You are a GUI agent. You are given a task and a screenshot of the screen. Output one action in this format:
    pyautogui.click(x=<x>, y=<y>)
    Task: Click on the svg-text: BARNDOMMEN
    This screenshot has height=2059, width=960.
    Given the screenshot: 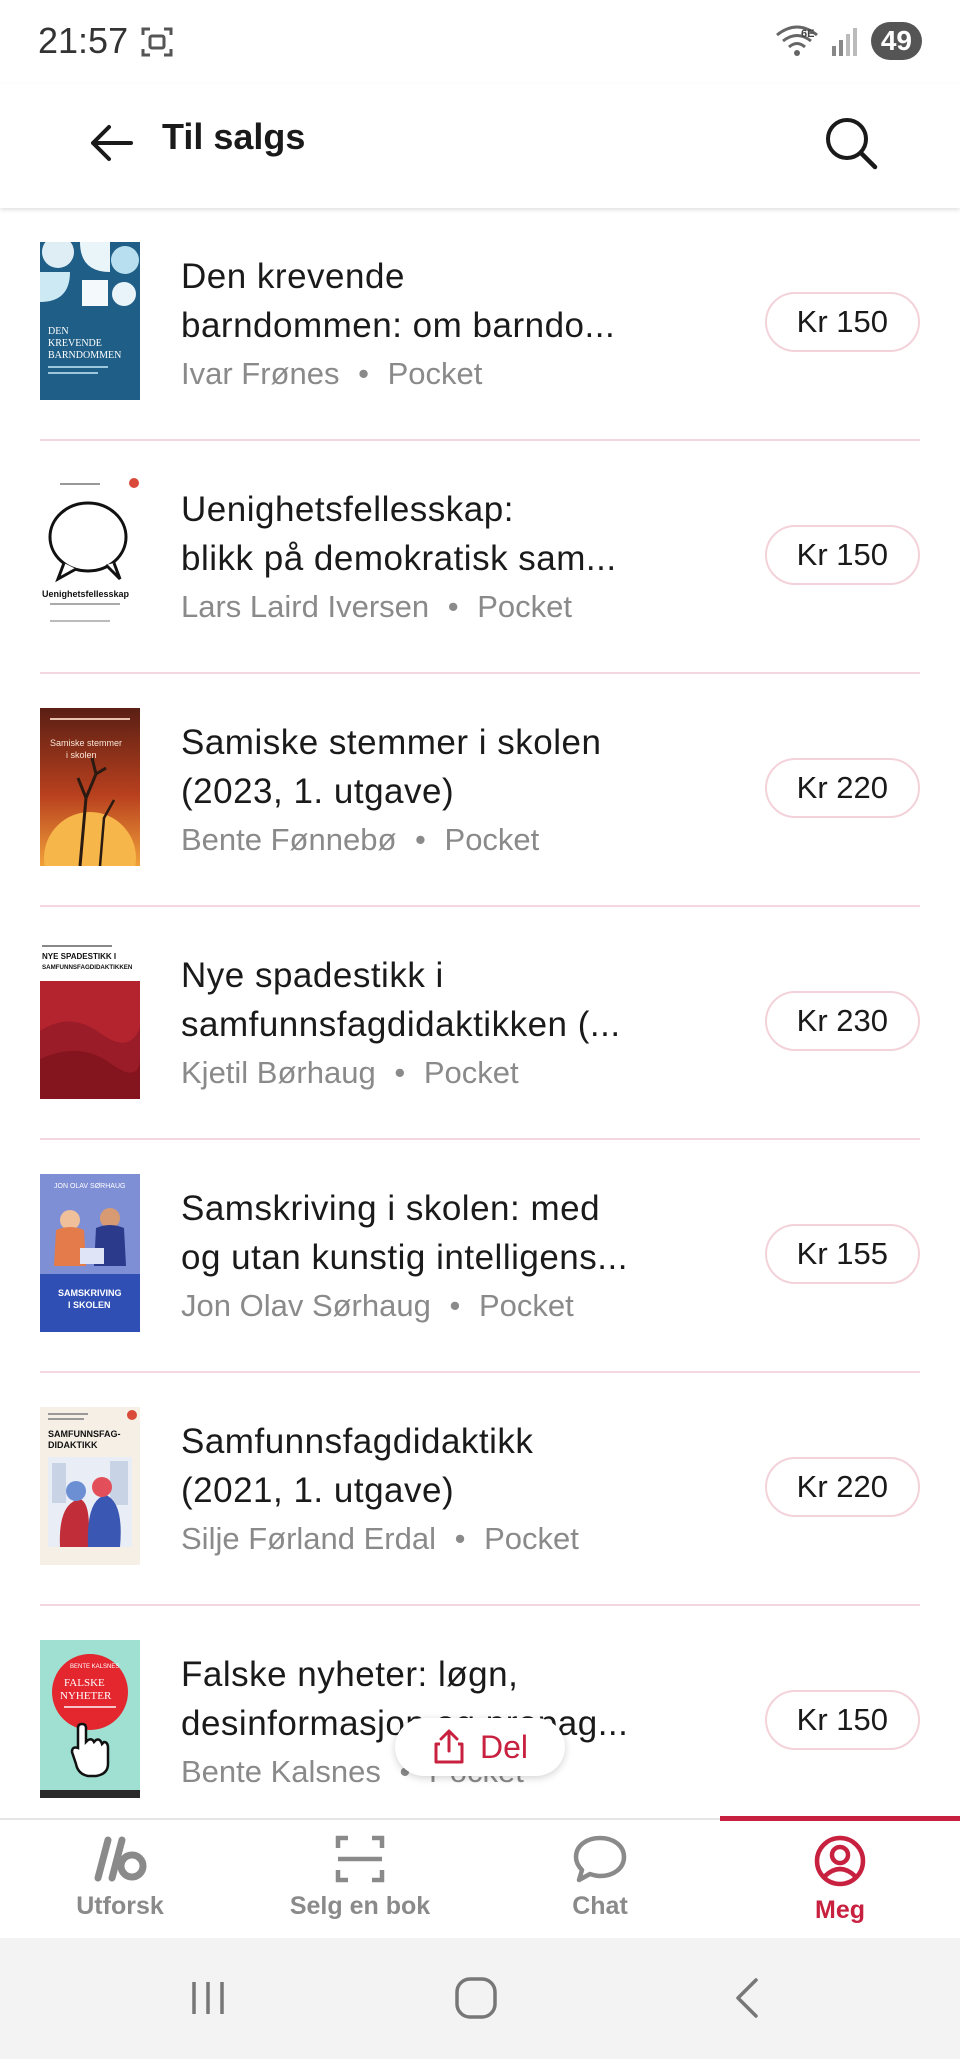 What is the action you would take?
    pyautogui.click(x=84, y=355)
    